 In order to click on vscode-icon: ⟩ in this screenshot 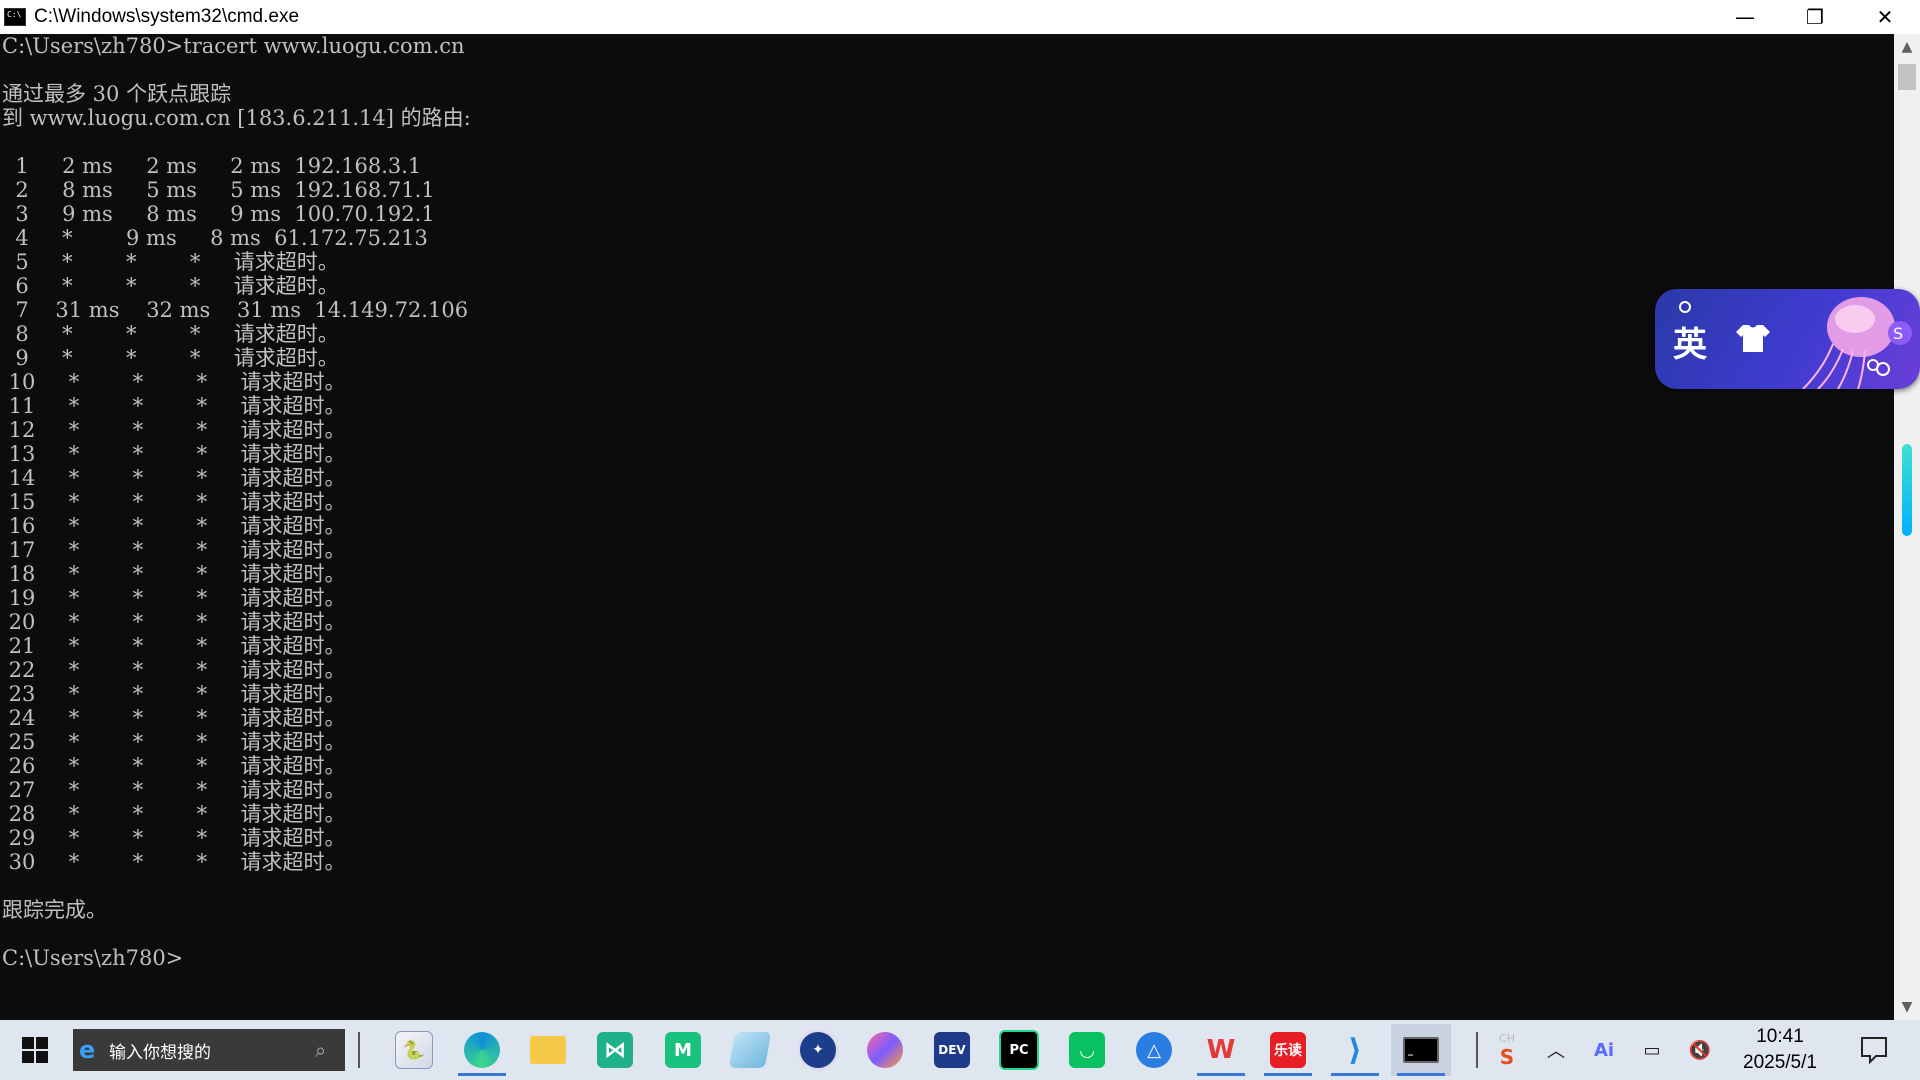, I will do `click(1355, 1050)`.